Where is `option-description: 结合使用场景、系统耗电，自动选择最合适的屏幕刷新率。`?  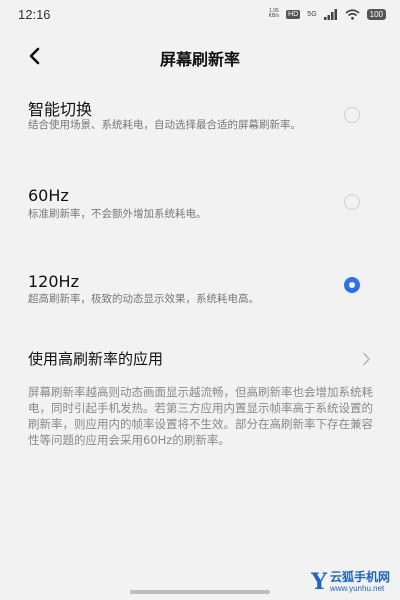
option-description: 结合使用场景、系统耗电，自动选择最合适的屏幕刷新率。 is located at coordinates (164, 125).